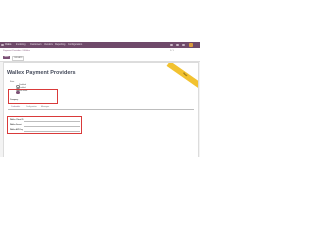 The image size is (320, 240). I want to click on radio-disabled-label: Disabled, so click(22, 85).